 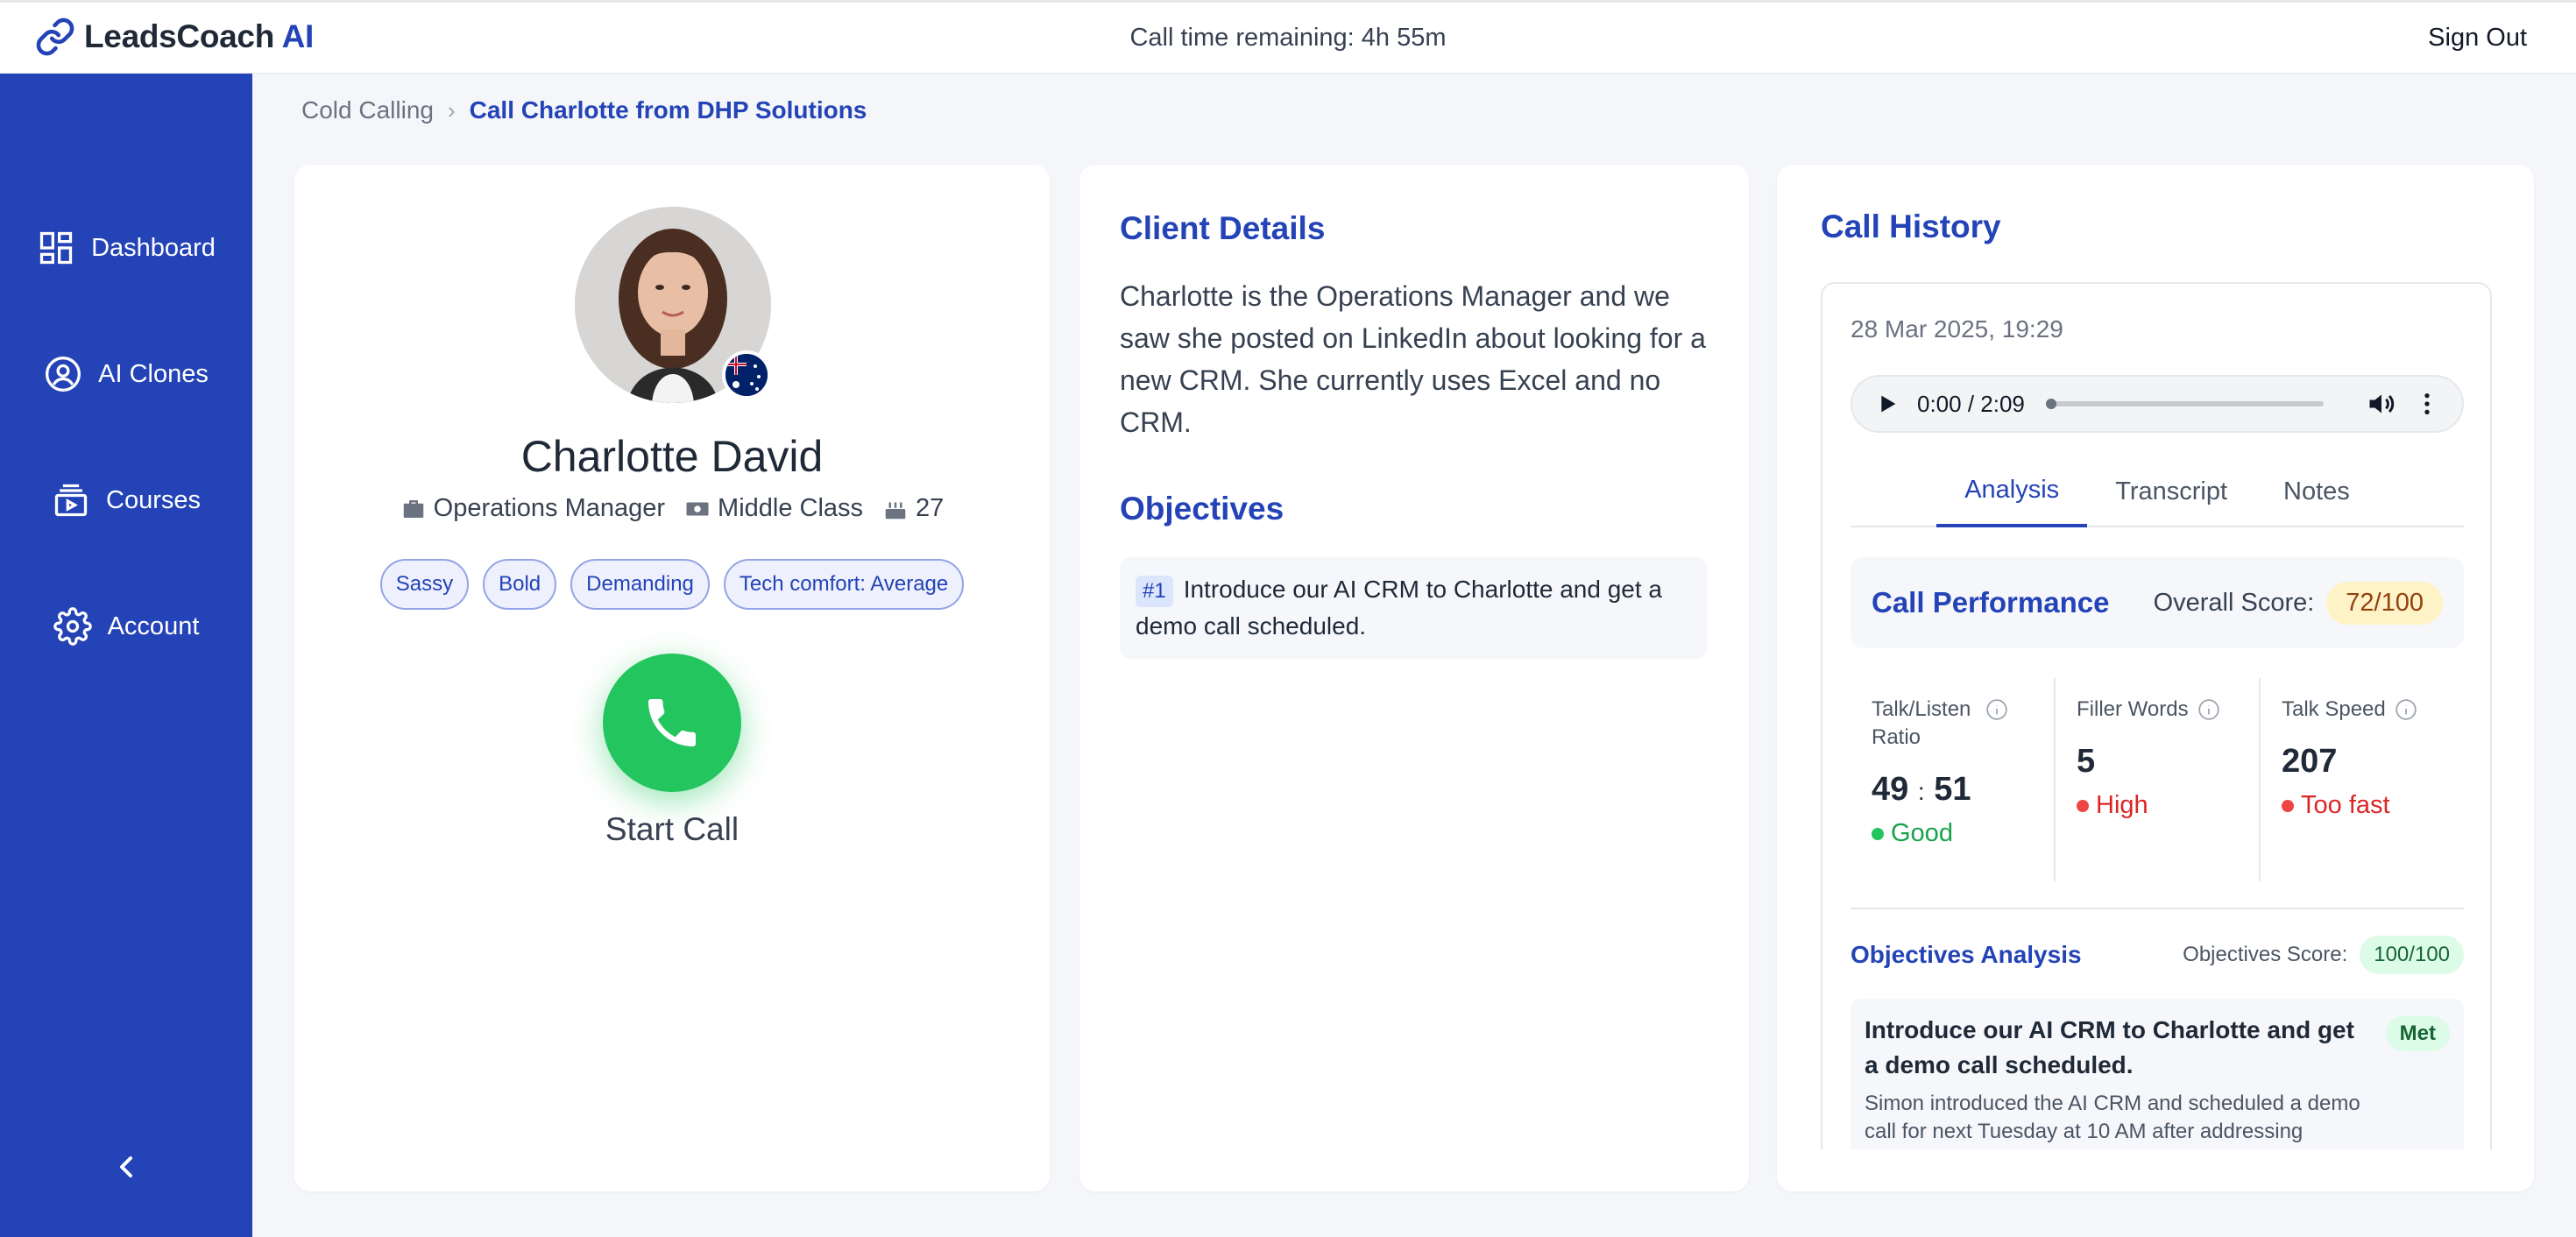 I want to click on objectives-score-badge: 100/100, so click(x=2412, y=955).